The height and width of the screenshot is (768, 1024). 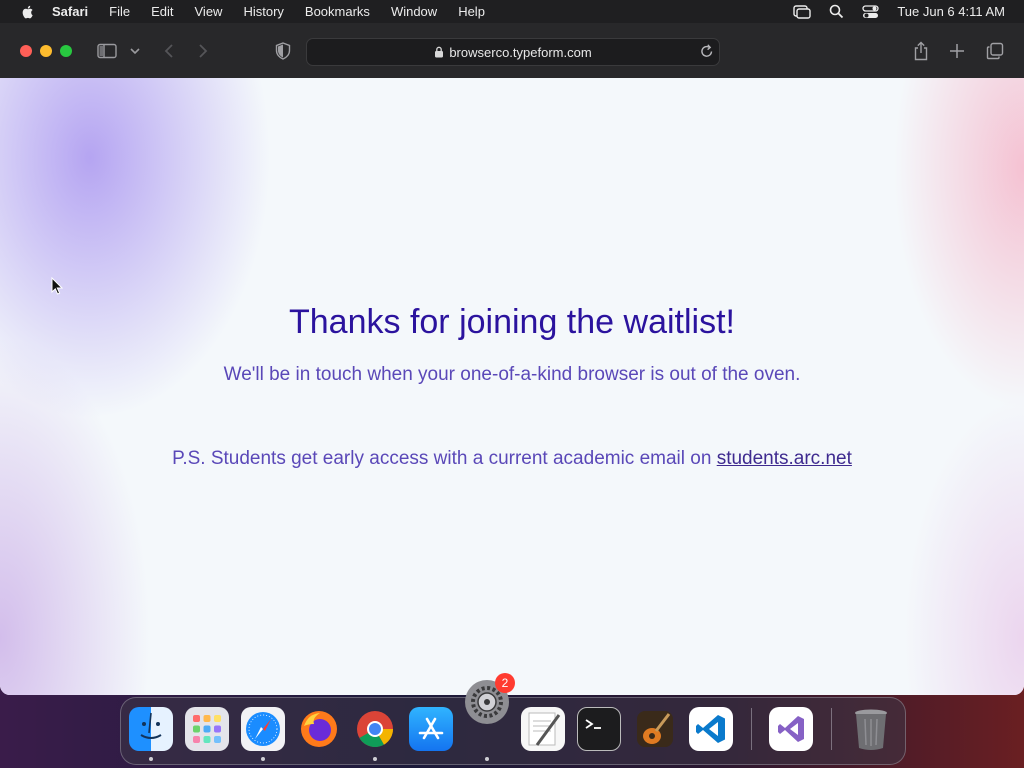 What do you see at coordinates (135, 51) in the screenshot?
I see `chevron-down-icon` at bounding box center [135, 51].